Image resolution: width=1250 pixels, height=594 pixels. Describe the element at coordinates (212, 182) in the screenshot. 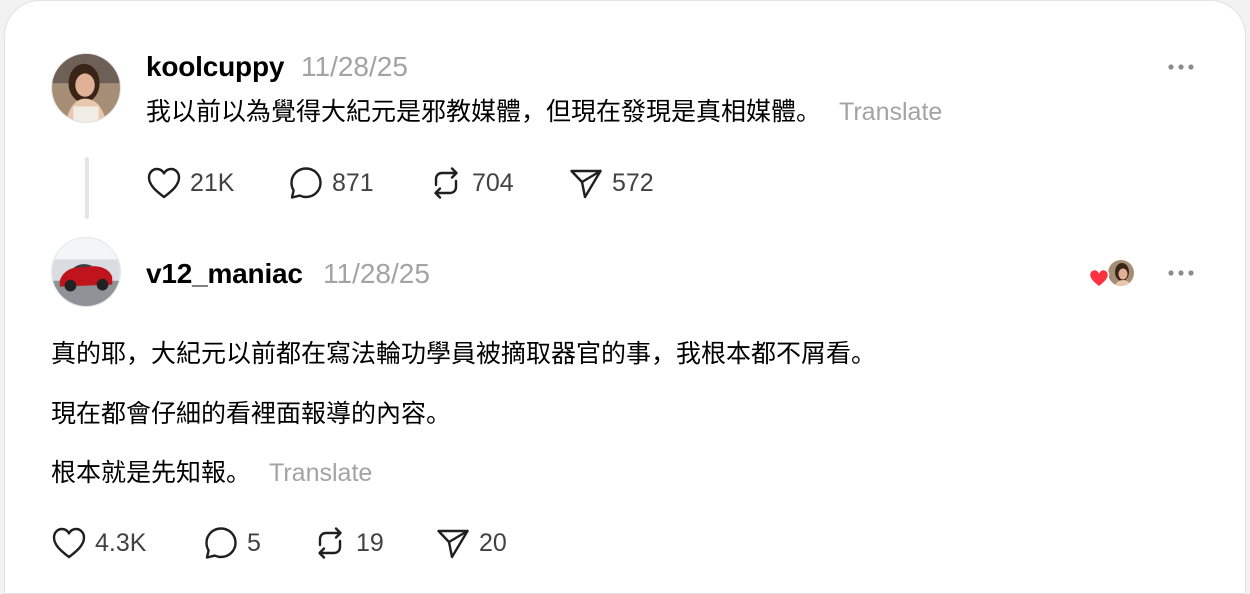

I see `like-count: 21K` at that location.